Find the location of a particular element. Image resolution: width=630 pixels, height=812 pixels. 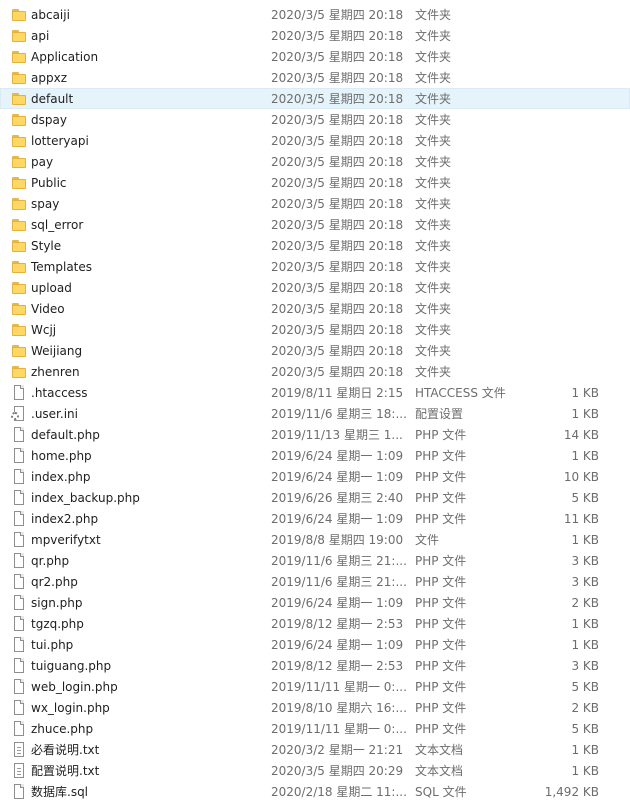

file-name: Weijiang is located at coordinates (57, 351).